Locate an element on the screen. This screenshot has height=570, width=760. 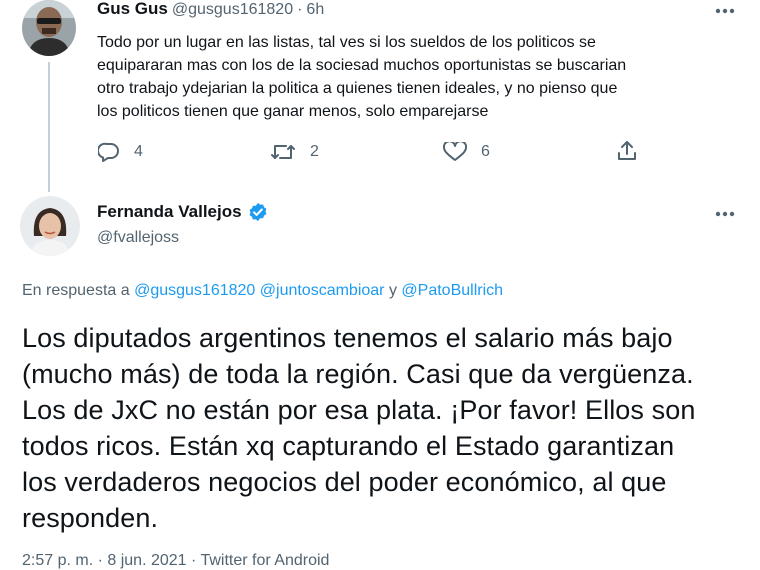
mention-gusgus161820: @gusgus161820 is located at coordinates (194, 290).